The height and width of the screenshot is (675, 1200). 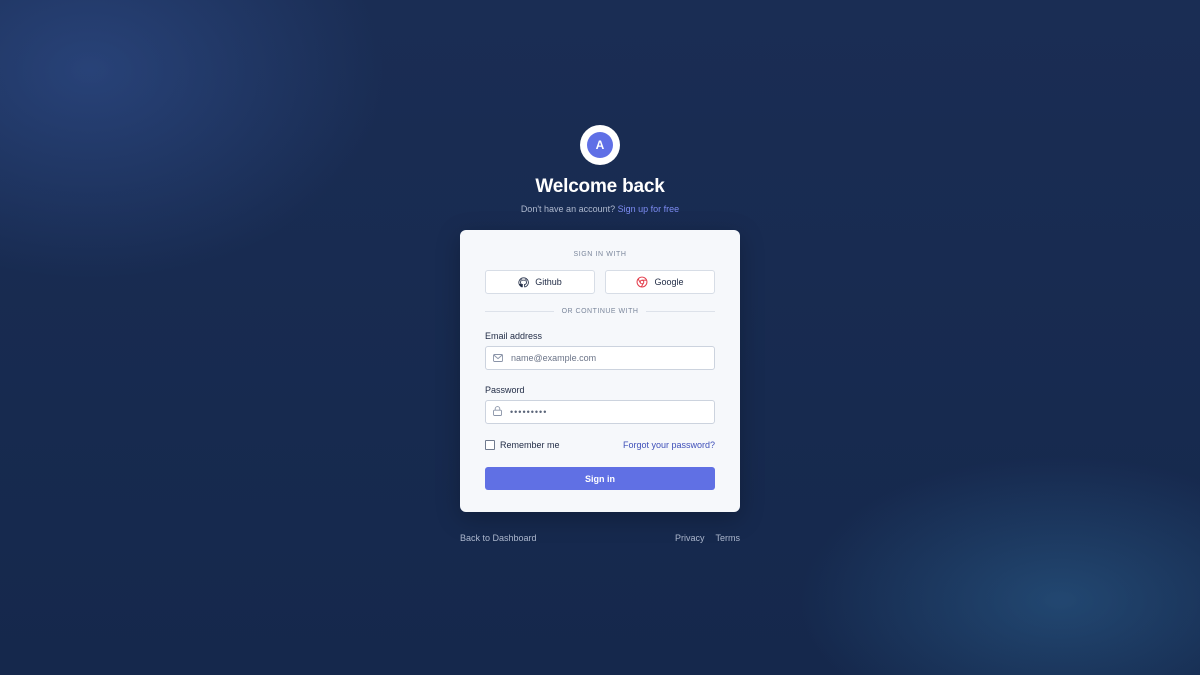 What do you see at coordinates (529, 412) in the screenshot?
I see `password-value: •••••••••` at bounding box center [529, 412].